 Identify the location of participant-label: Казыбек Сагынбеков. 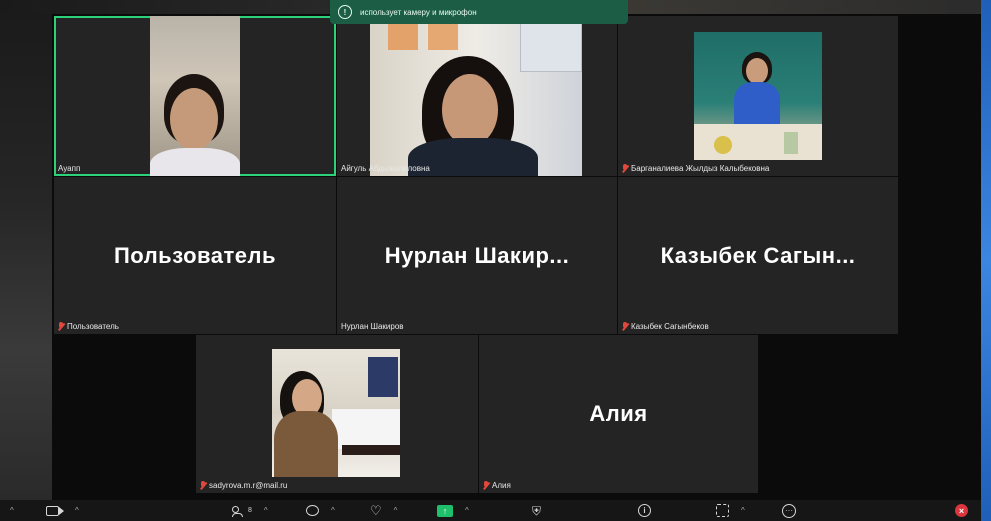
(665, 326).